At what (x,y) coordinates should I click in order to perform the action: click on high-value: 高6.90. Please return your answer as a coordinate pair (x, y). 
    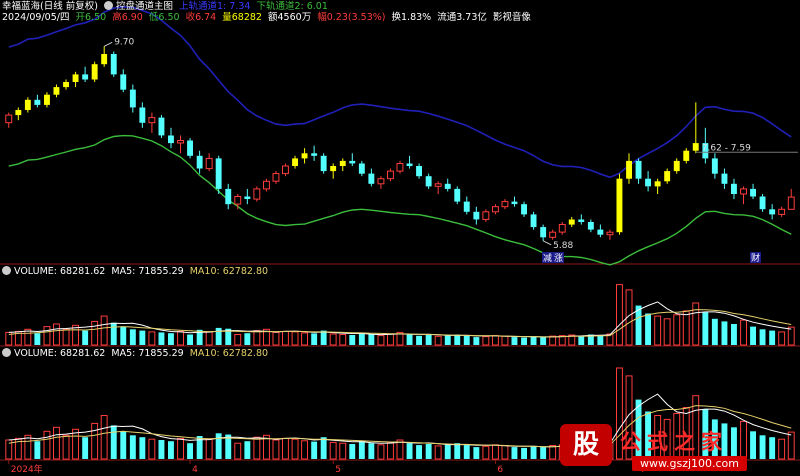
    Looking at the image, I should click on (127, 17).